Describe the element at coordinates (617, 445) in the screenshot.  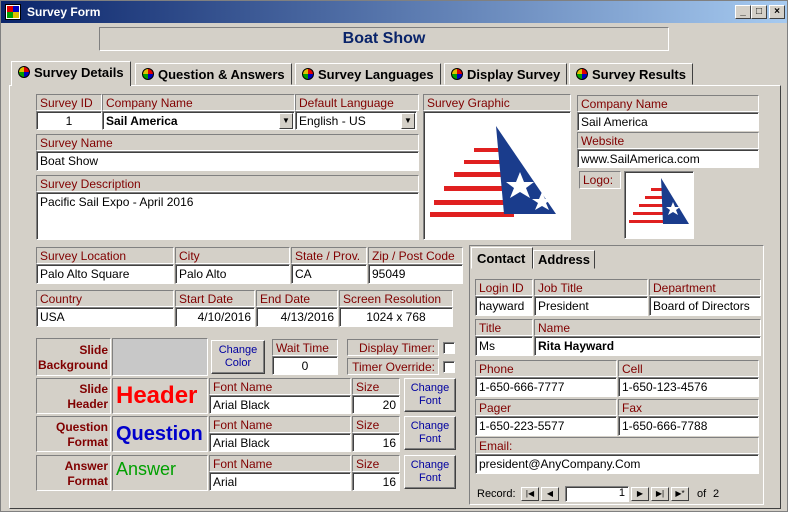
I see `email-label: Email:` at that location.